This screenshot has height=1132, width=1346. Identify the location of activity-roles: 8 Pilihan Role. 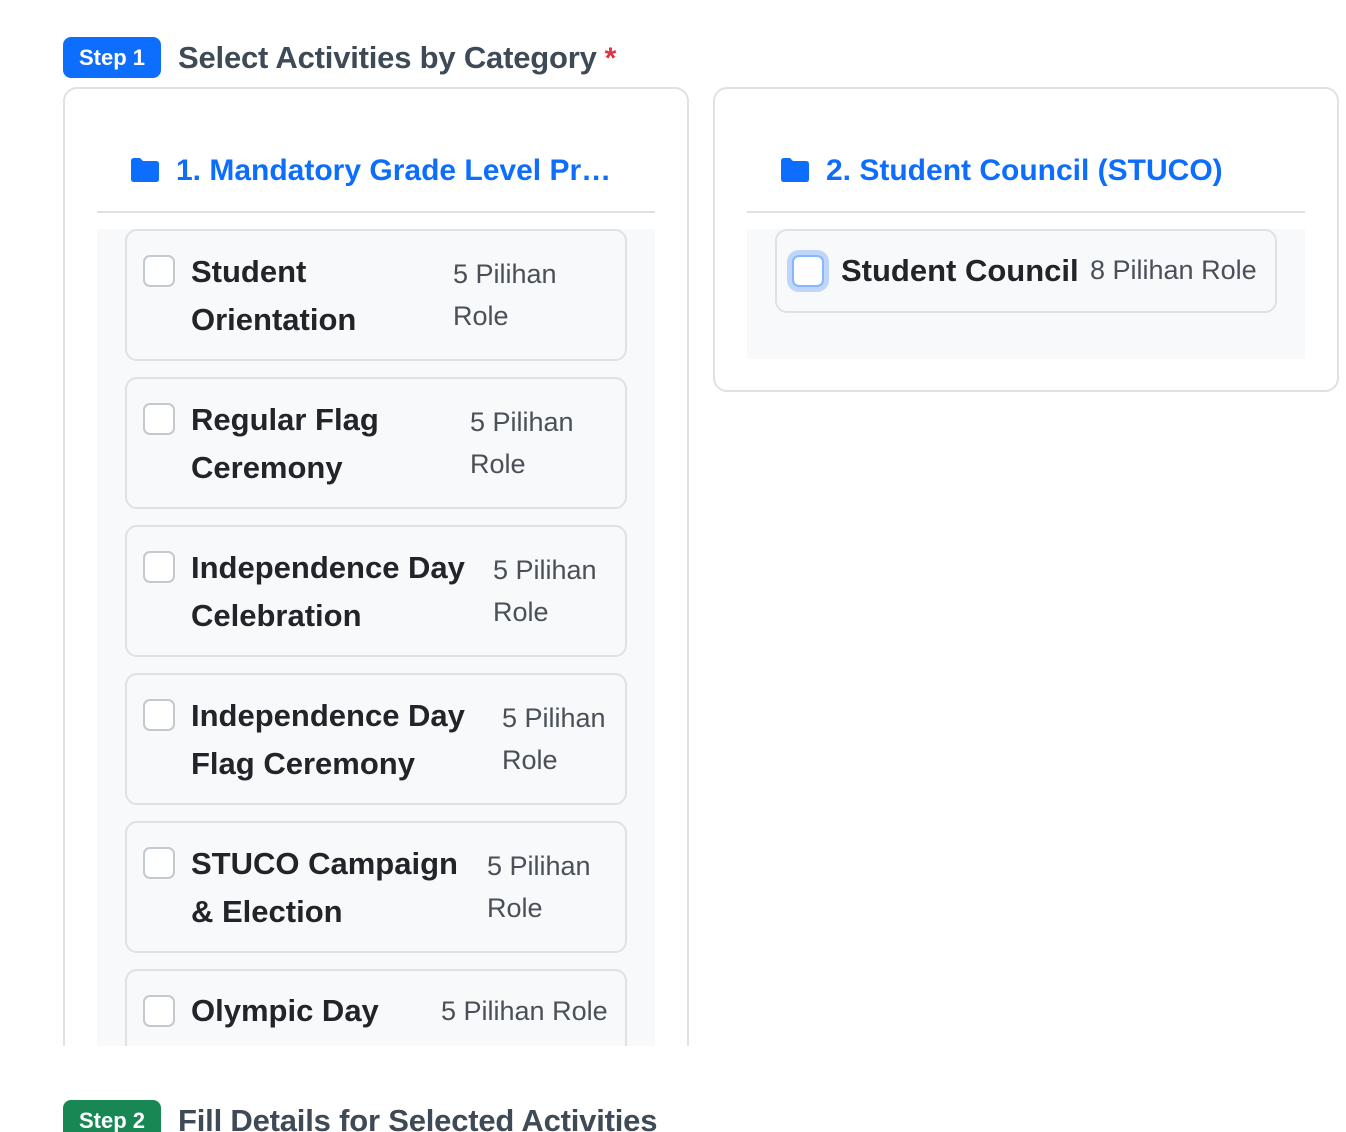
(1173, 270).